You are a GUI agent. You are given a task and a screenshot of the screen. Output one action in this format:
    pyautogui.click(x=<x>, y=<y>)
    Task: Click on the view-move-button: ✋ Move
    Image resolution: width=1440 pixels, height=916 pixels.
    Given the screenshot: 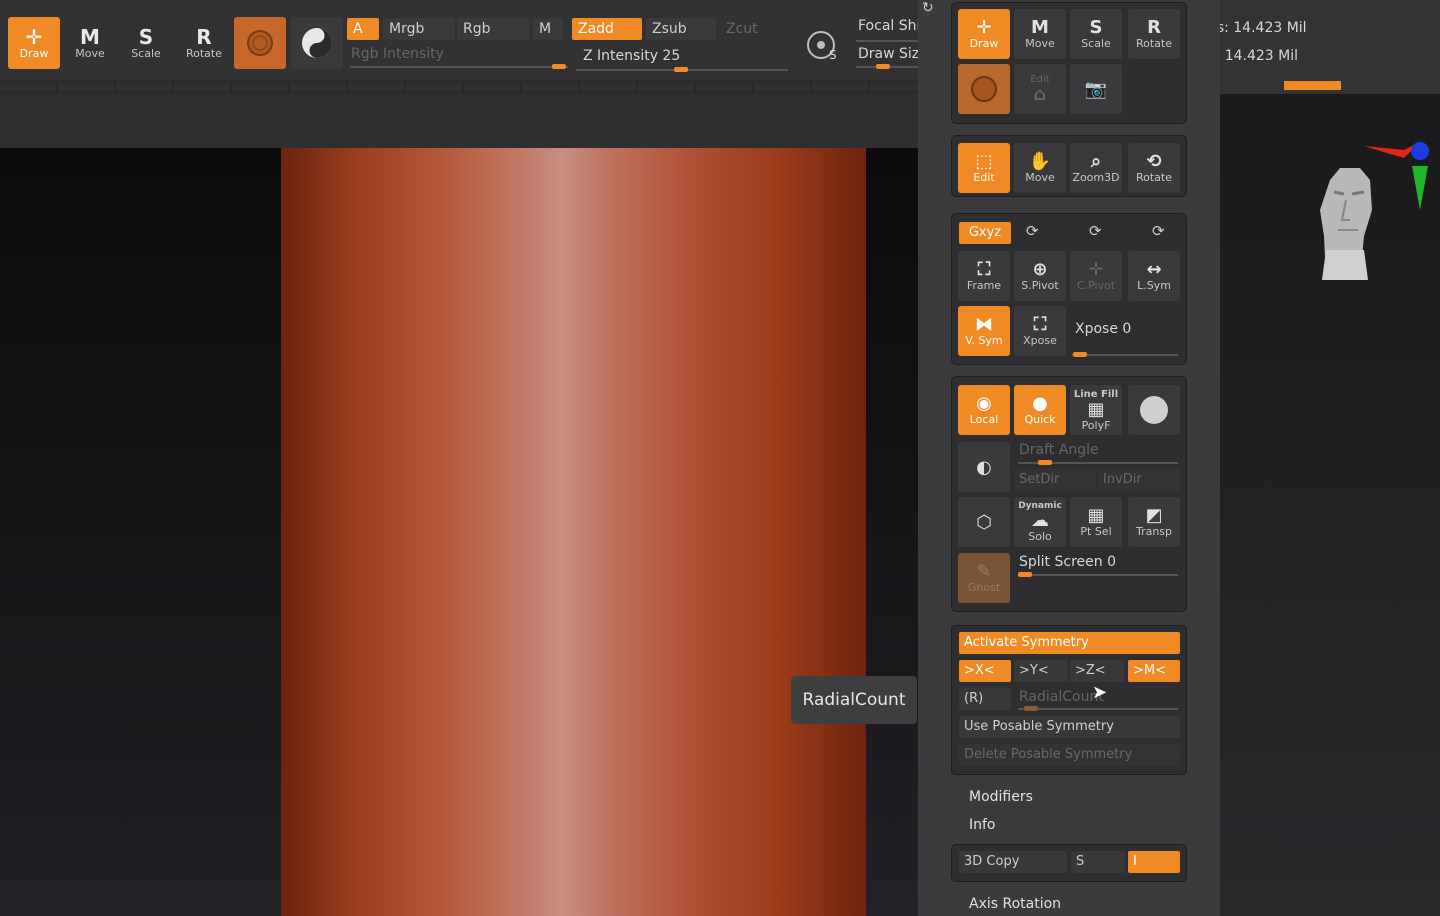 What is the action you would take?
    pyautogui.click(x=1040, y=168)
    